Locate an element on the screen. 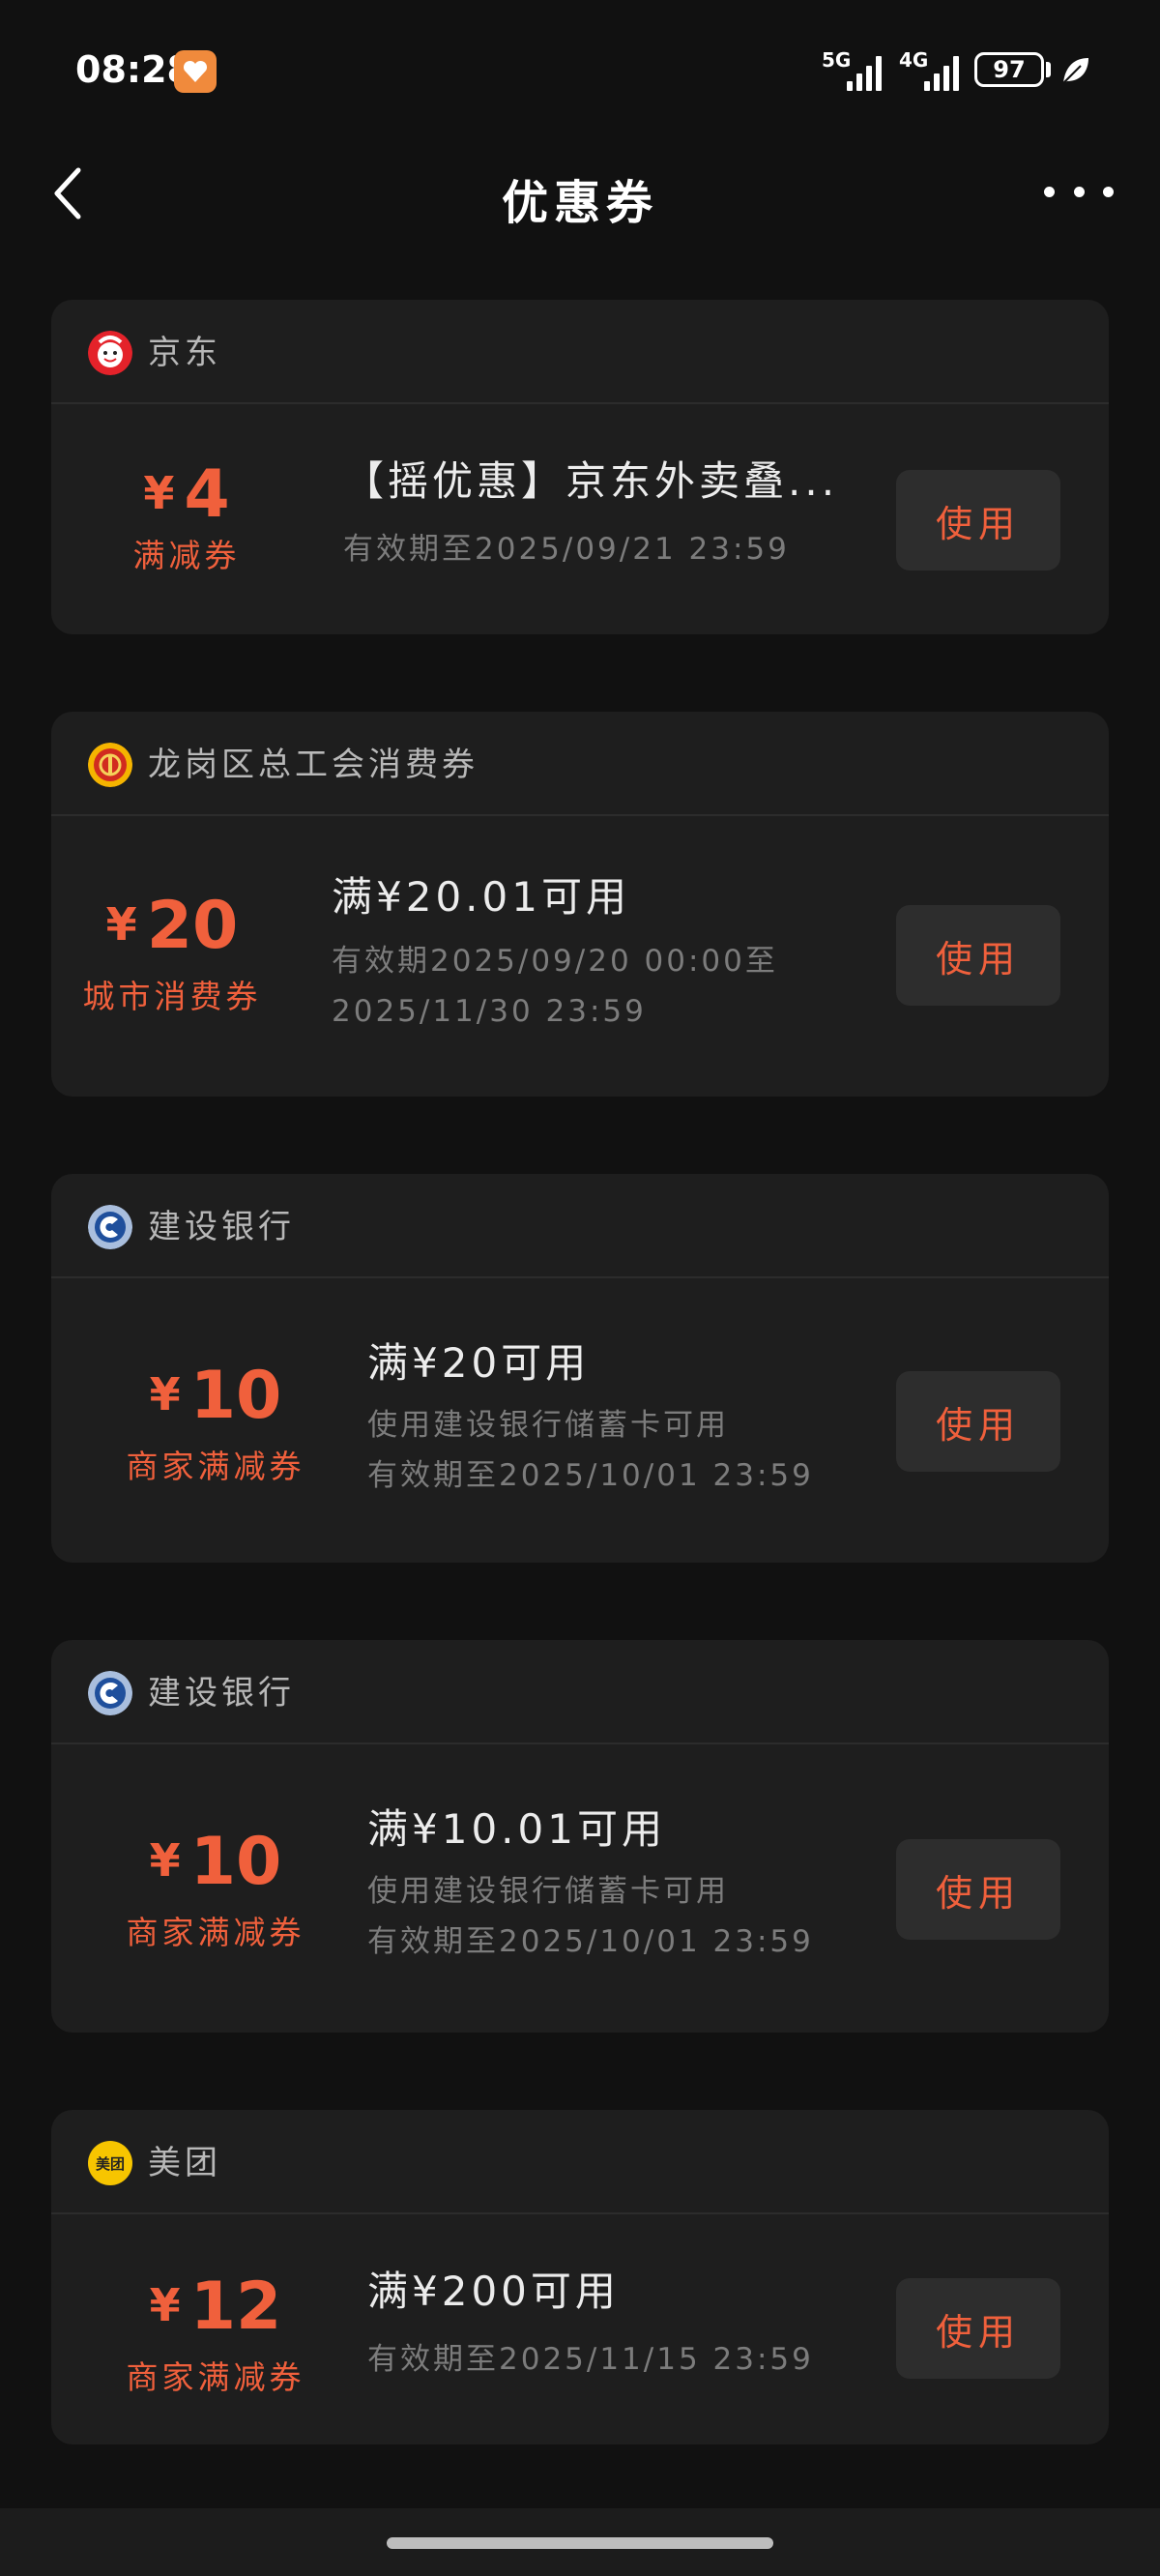  meituan-logo-text: 美团 is located at coordinates (110, 2163).